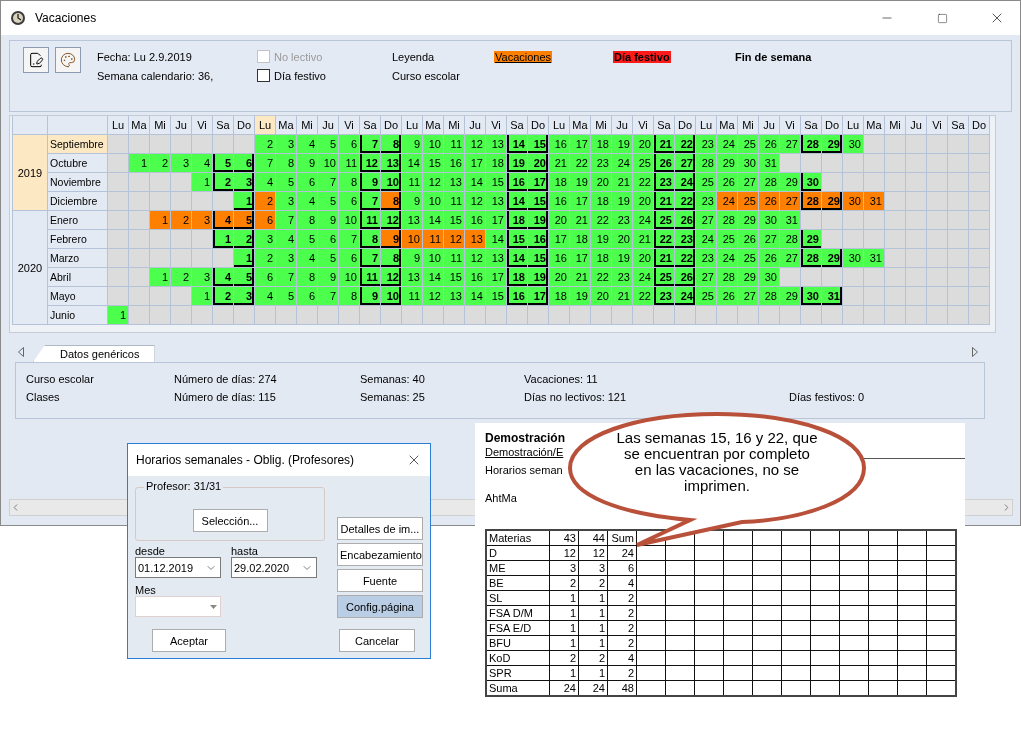 Image resolution: width=1021 pixels, height=730 pixels. Describe the element at coordinates (832, 296) in the screenshot. I see `day-cell: 31` at that location.